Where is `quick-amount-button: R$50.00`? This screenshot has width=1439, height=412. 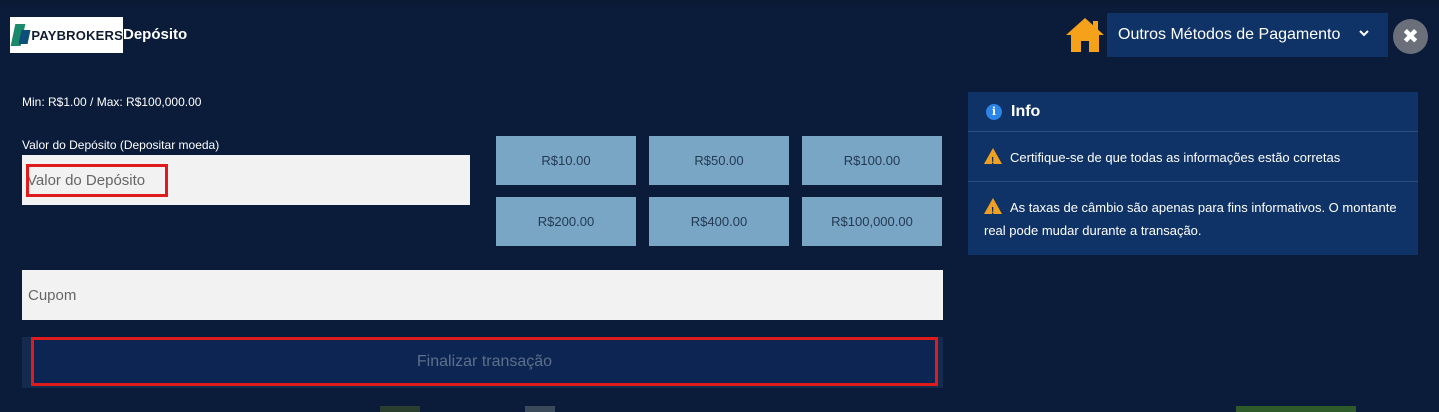
quick-amount-button: R$50.00 is located at coordinates (719, 160).